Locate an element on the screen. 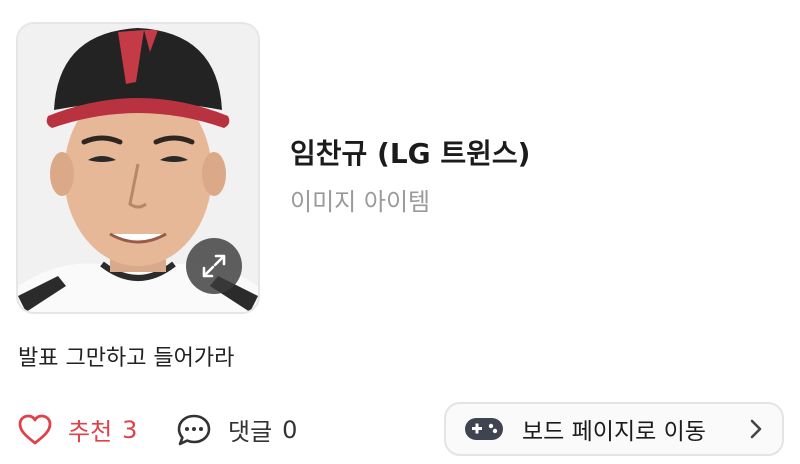  like-count: 3 is located at coordinates (130, 429).